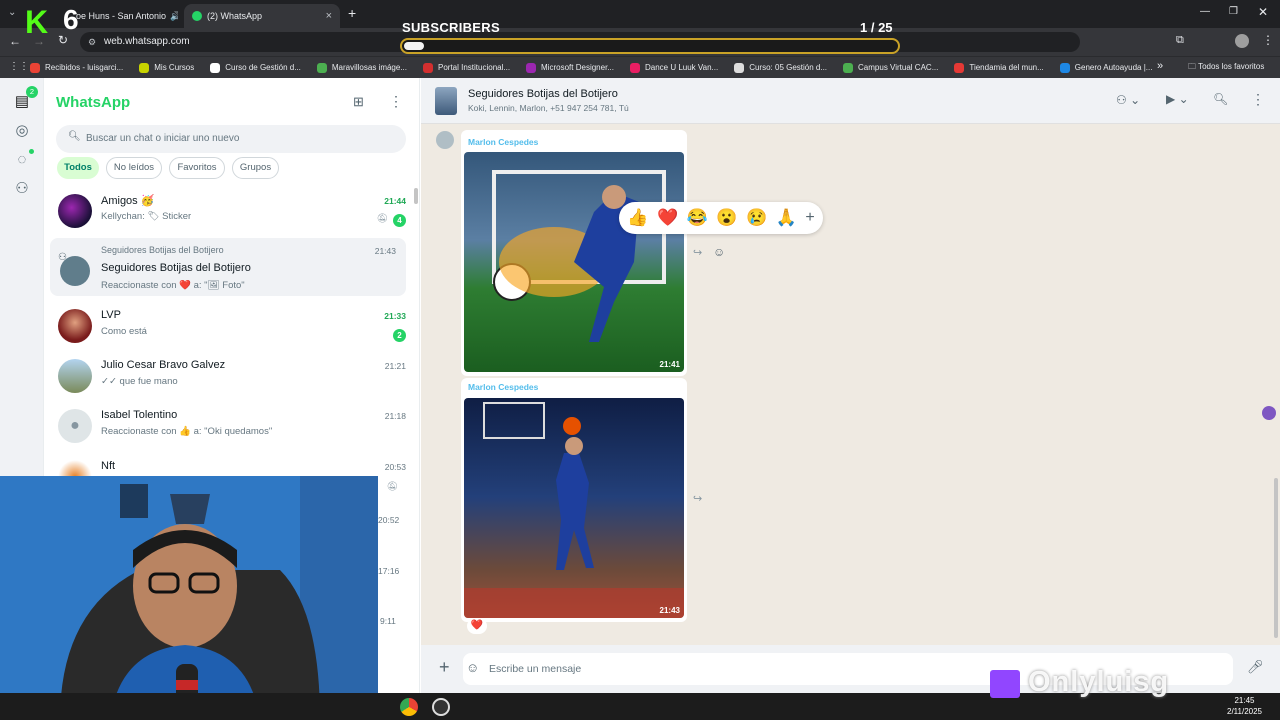 The width and height of the screenshot is (1280, 720). I want to click on whatsapp-favicon-icon, so click(197, 16).